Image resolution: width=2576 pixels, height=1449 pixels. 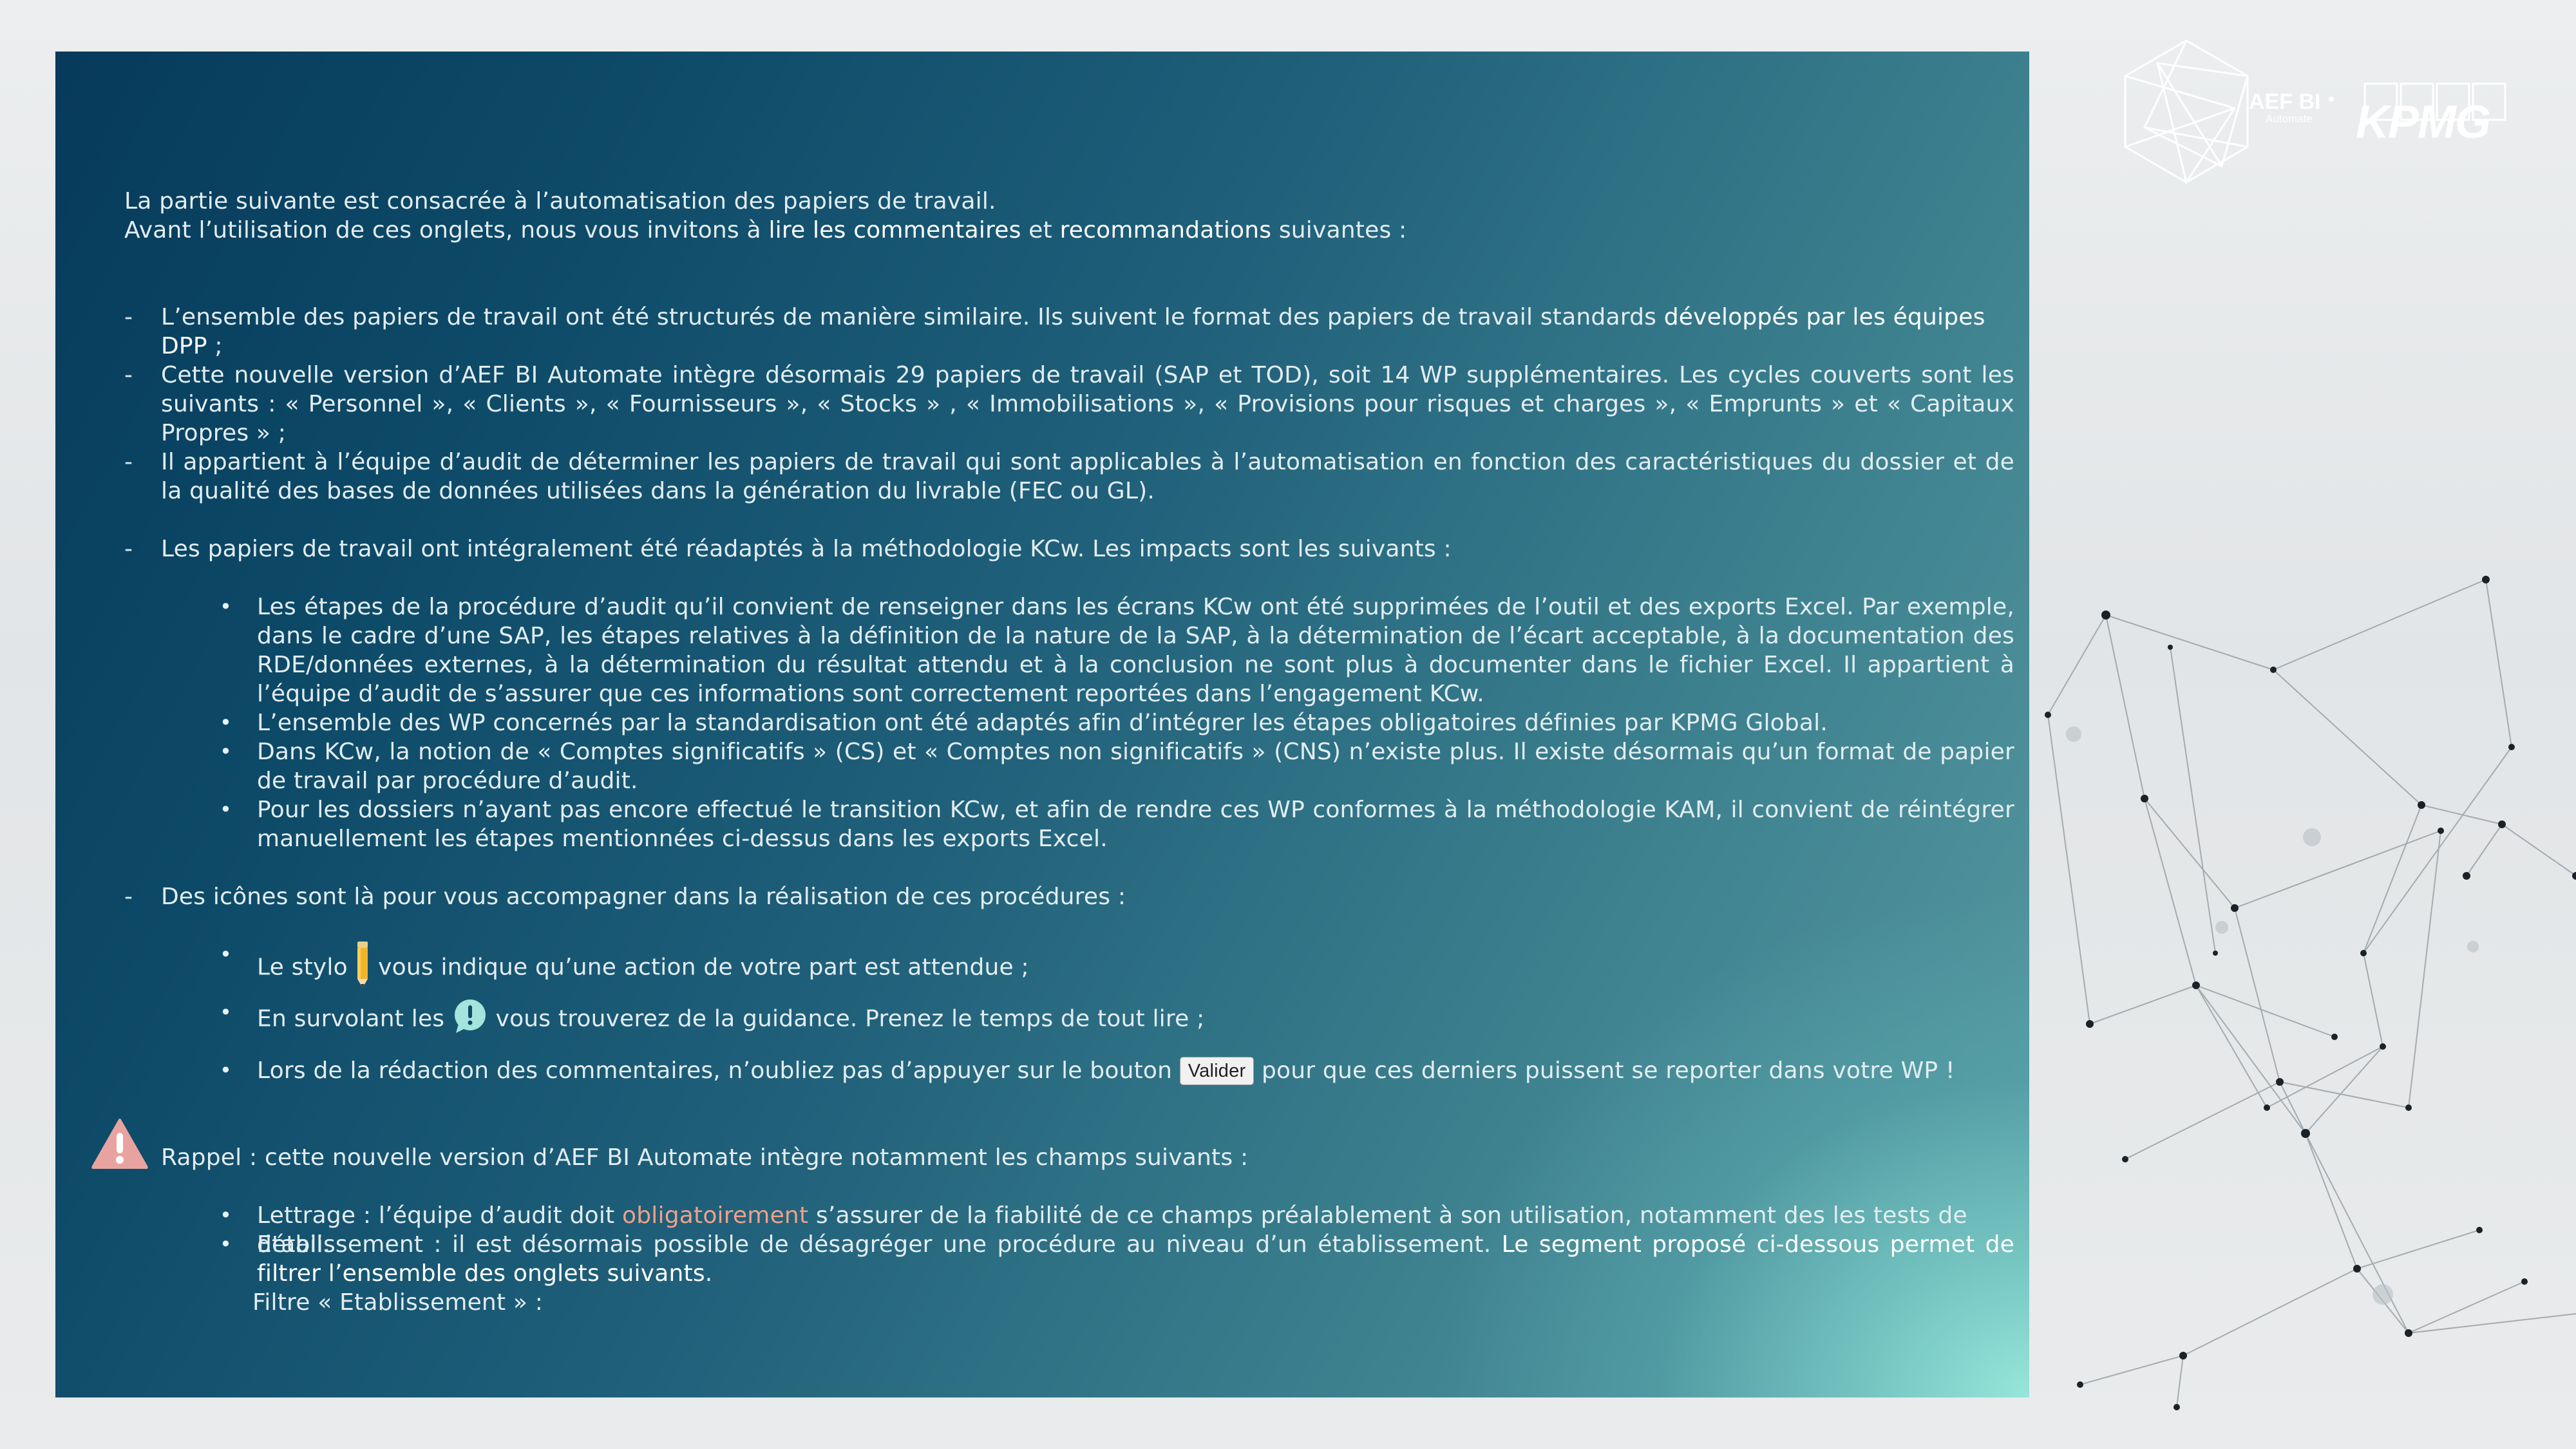 I want to click on icon-help-text: En survolant les, so click(x=354, y=1018).